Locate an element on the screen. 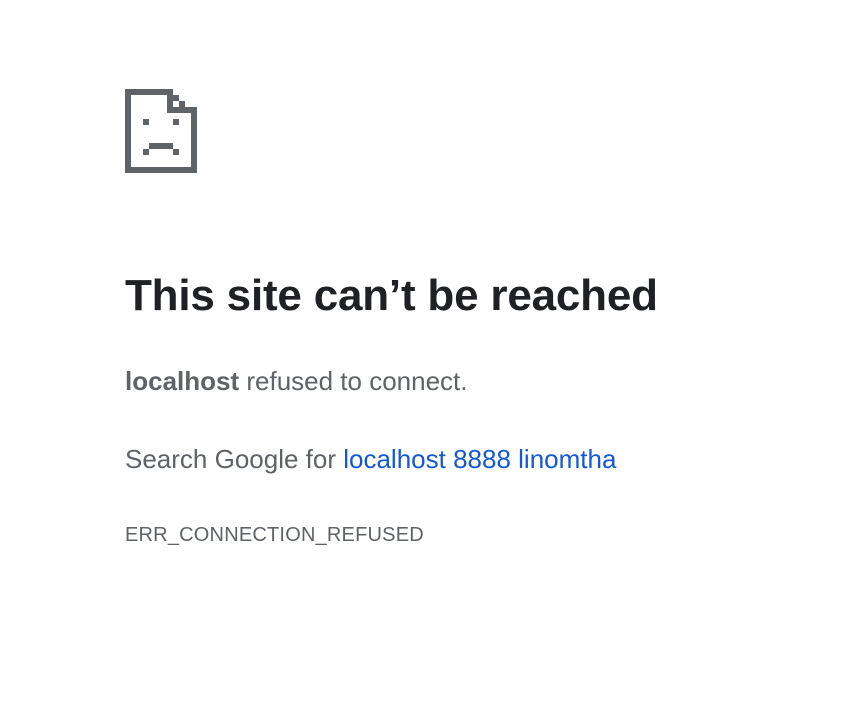  error-host: localhost is located at coordinates (182, 381).